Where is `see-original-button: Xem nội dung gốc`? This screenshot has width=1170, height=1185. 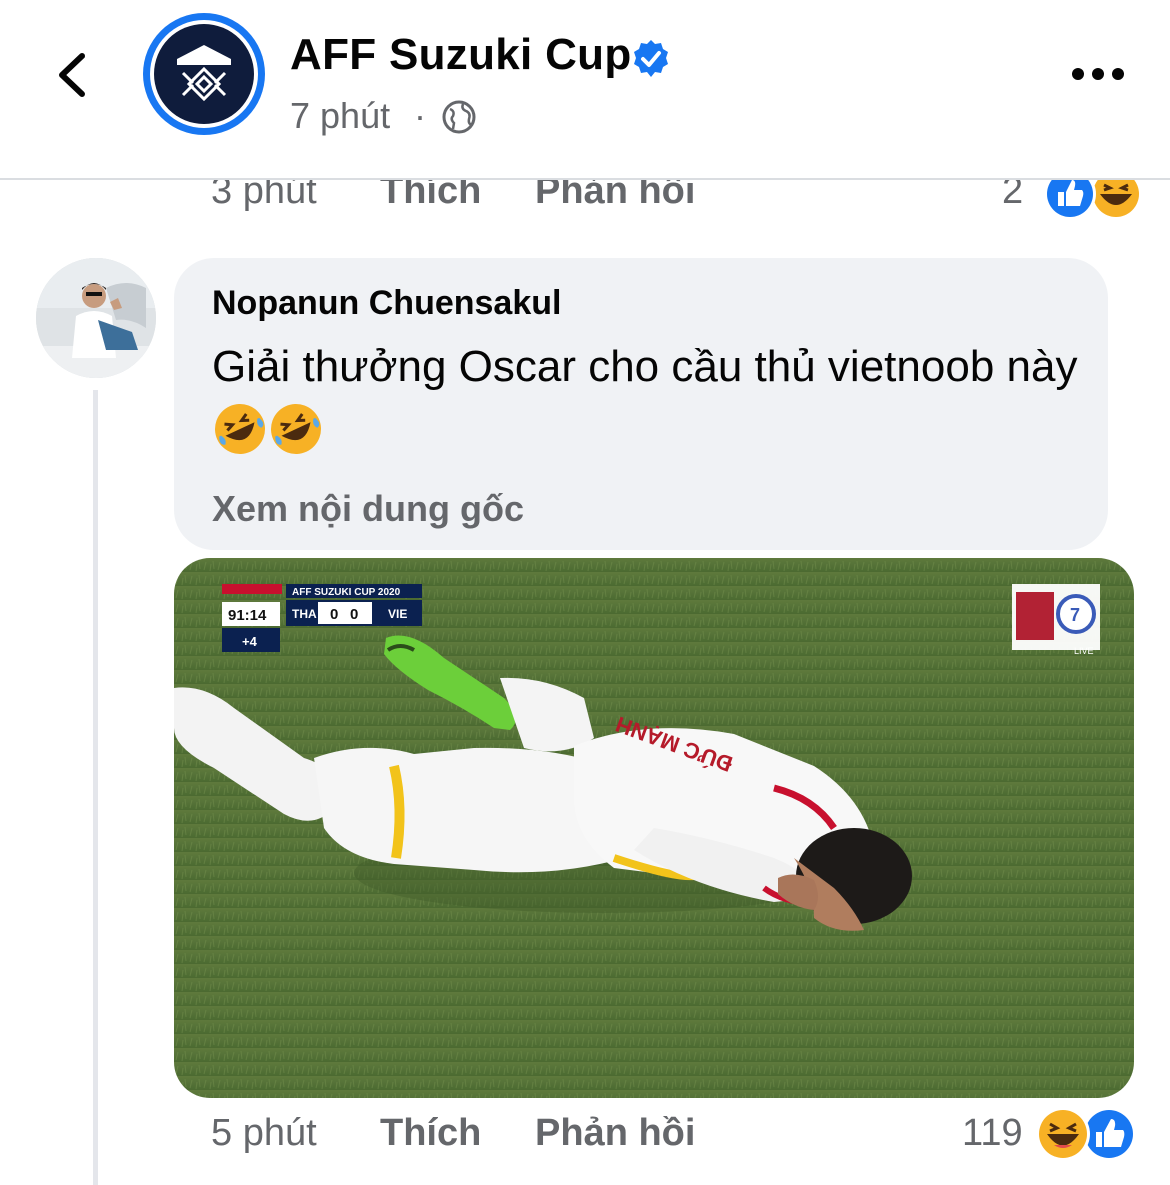
see-original-button: Xem nội dung gốc is located at coordinates (368, 509).